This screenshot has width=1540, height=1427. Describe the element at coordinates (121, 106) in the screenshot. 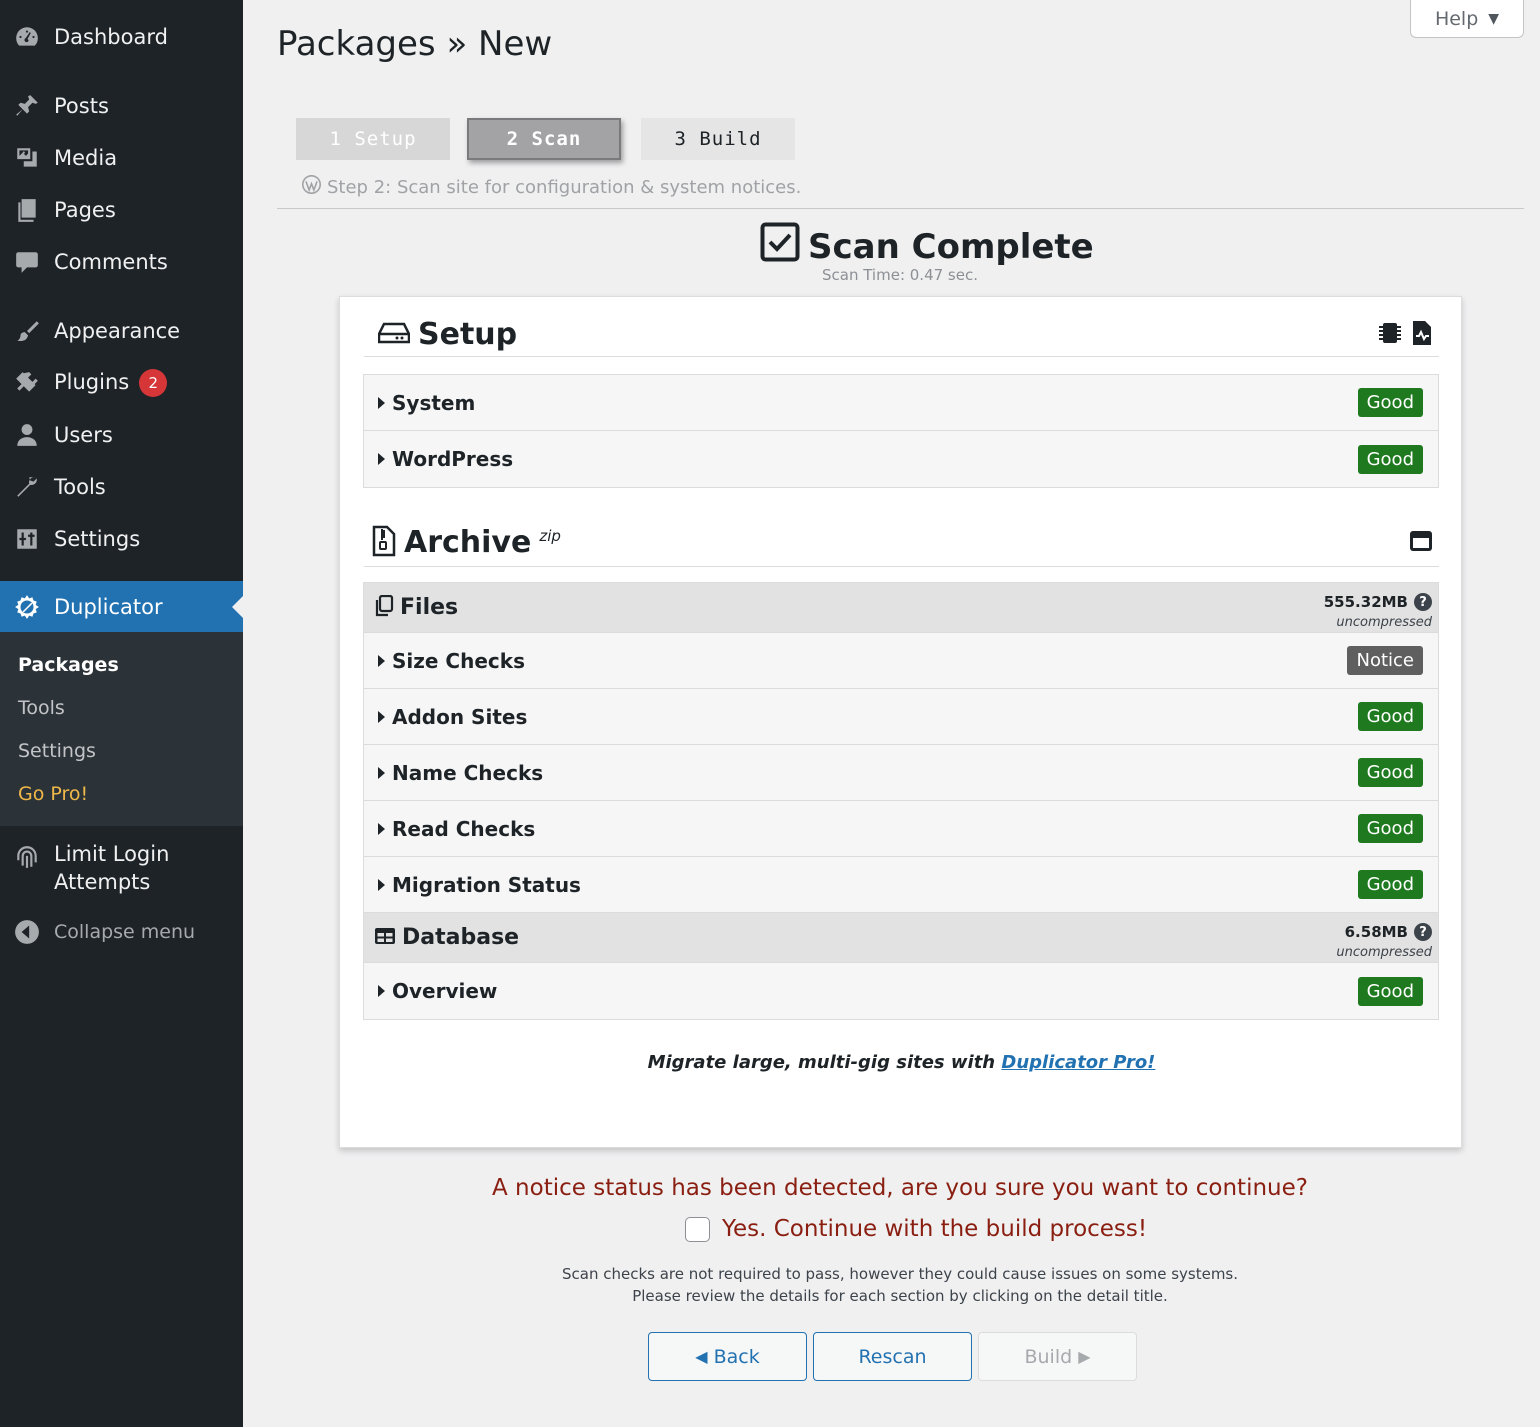

I see `menu-item-posts: Posts` at that location.